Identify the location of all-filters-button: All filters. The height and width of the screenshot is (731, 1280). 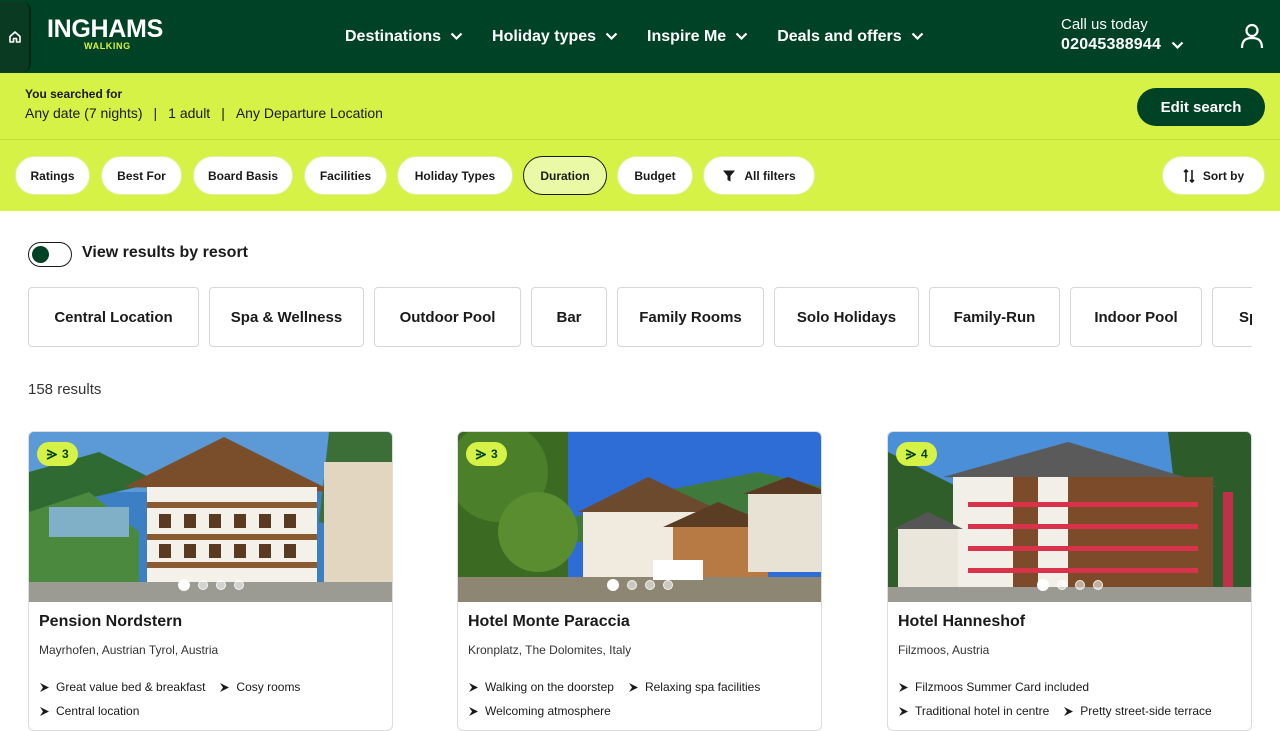
(759, 175).